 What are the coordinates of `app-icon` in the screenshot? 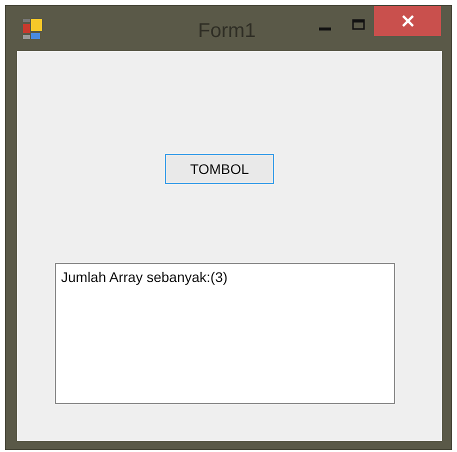 It's located at (33, 29).